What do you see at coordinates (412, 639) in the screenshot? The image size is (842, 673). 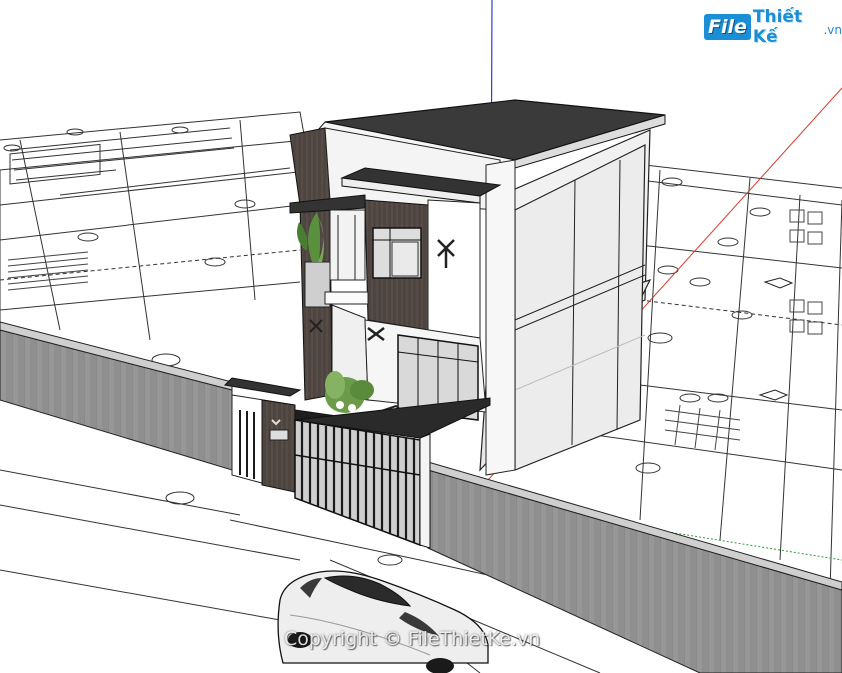 I see `copyright-watermark: Copyright © FileThietKe.vn` at bounding box center [412, 639].